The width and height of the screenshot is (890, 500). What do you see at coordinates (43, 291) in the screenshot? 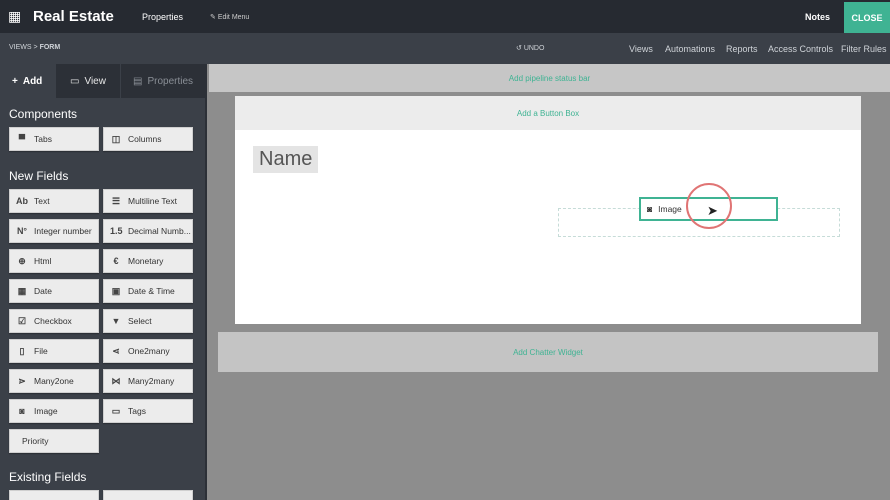
I see `field-label: Date` at bounding box center [43, 291].